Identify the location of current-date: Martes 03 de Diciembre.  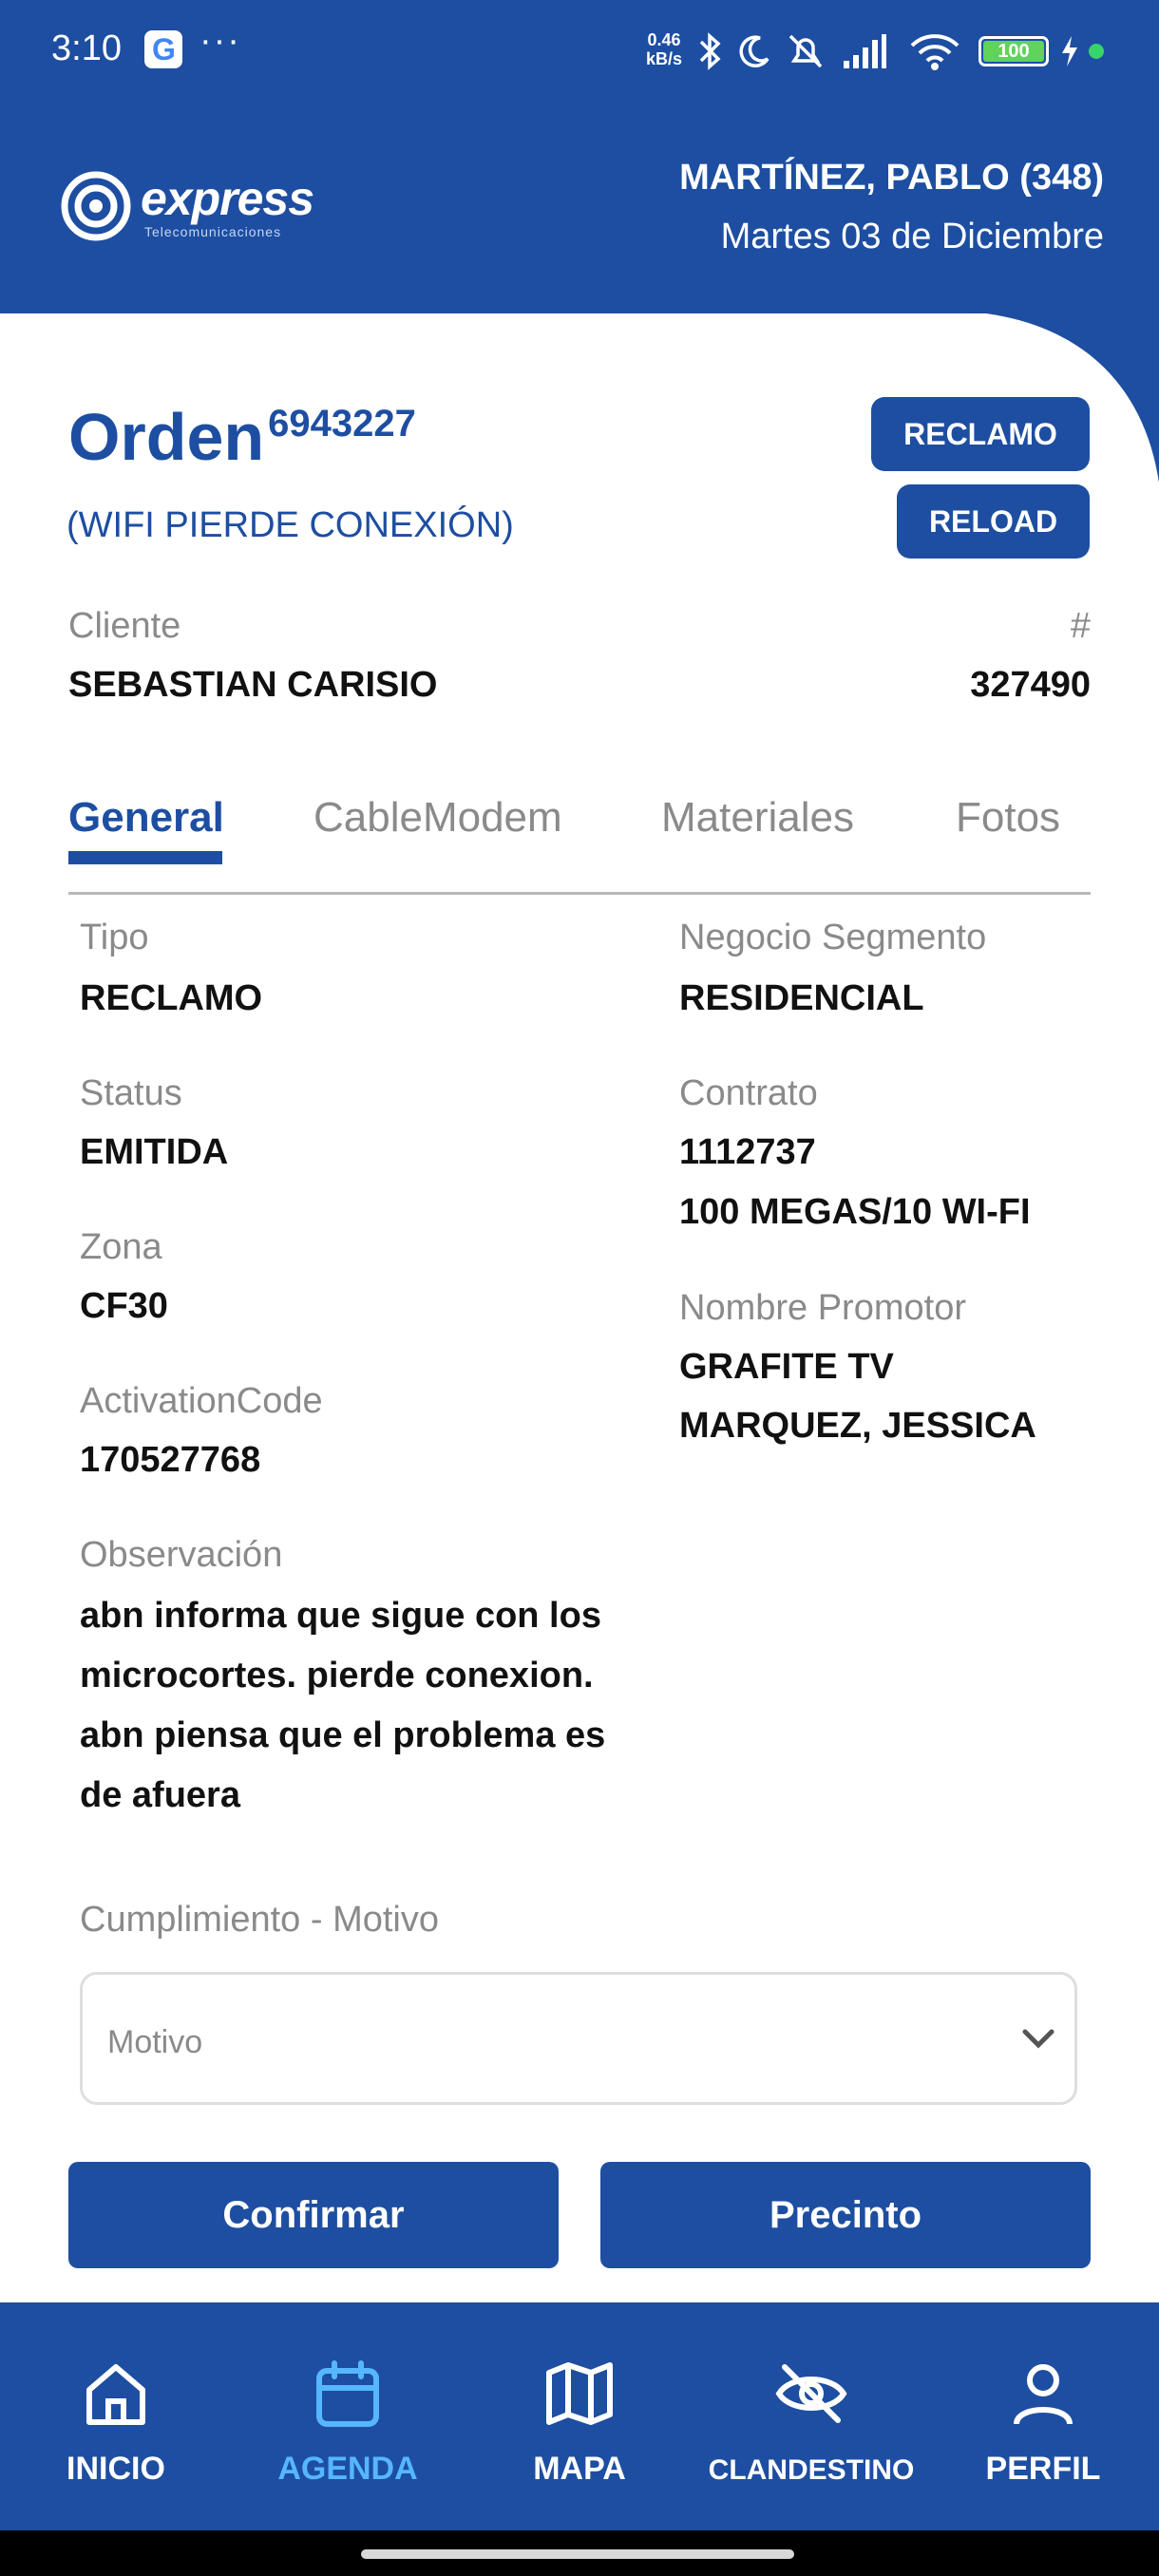
(912, 236).